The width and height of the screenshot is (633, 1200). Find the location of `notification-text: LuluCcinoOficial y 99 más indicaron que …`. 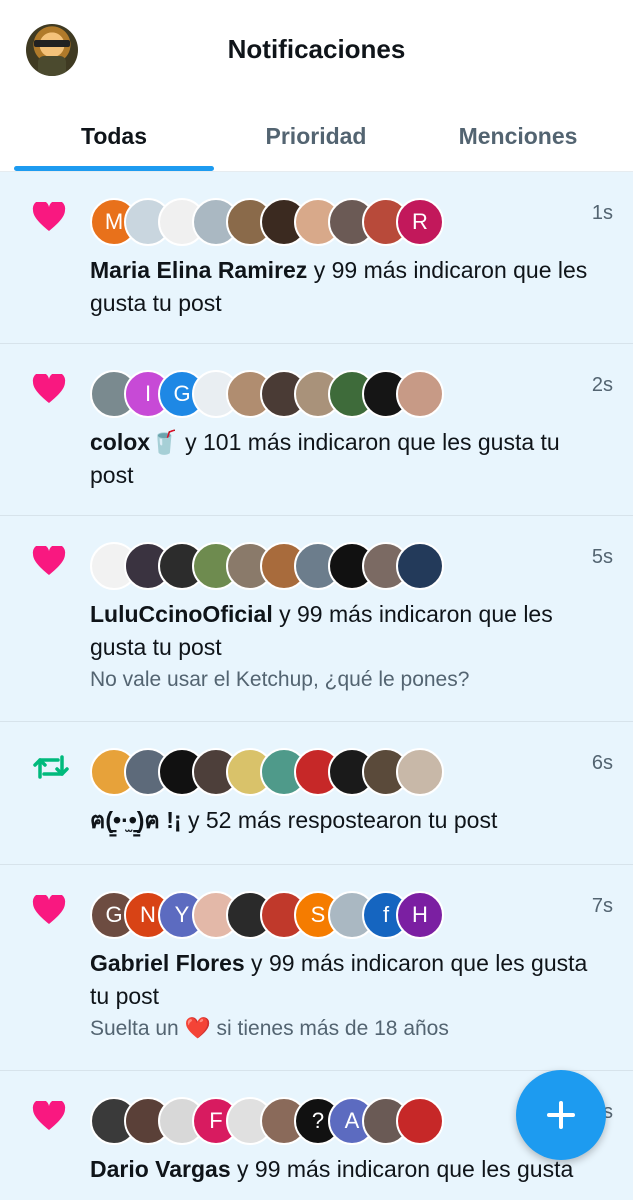

notification-text: LuluCcinoOficial y 99 más indicaron que … is located at coordinates (346, 631).